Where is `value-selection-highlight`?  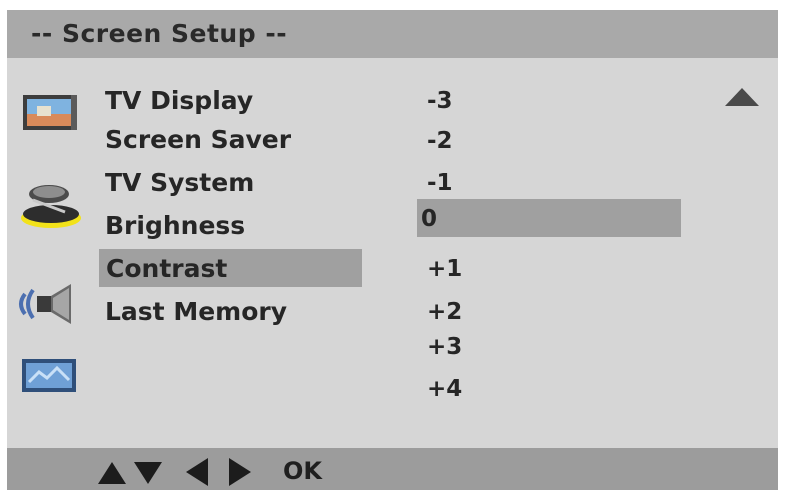
value-selection-highlight is located at coordinates (549, 218).